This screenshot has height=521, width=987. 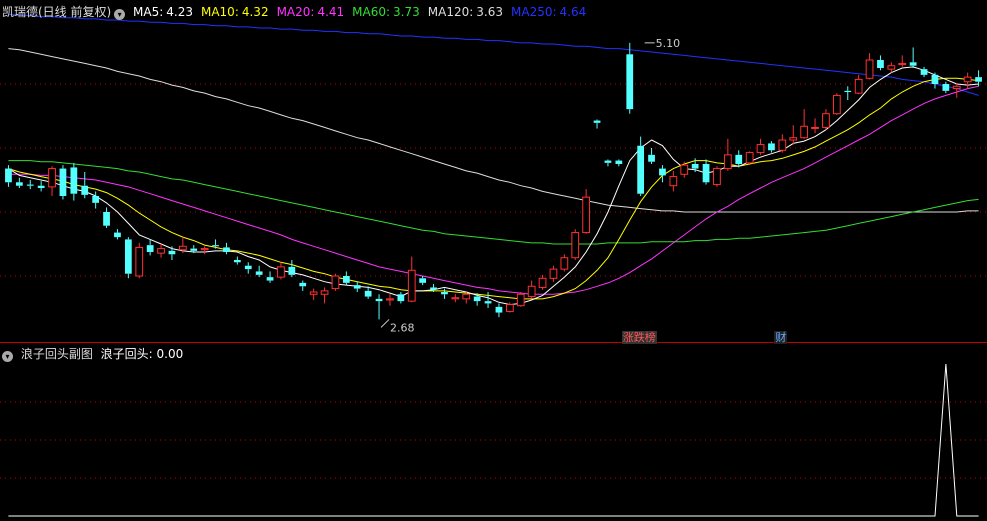 I want to click on ma-legend-value: 4.23, so click(x=179, y=12).